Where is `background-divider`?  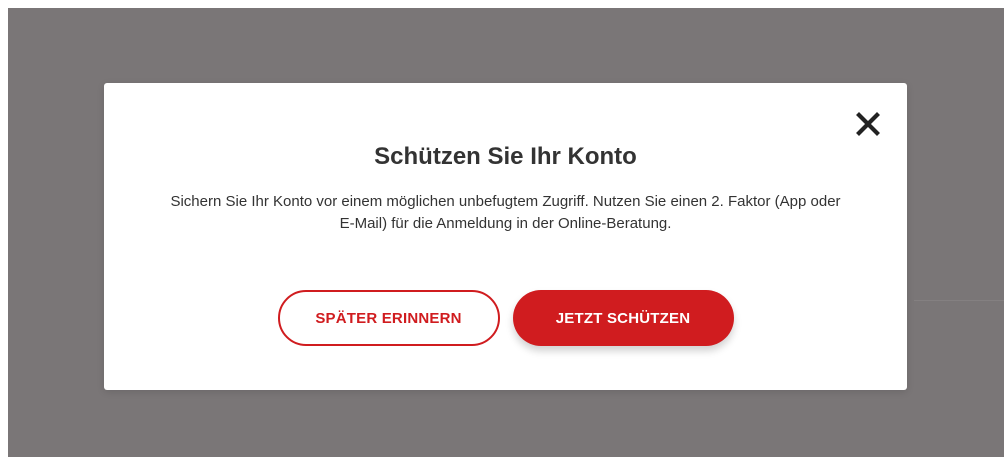 background-divider is located at coordinates (959, 300).